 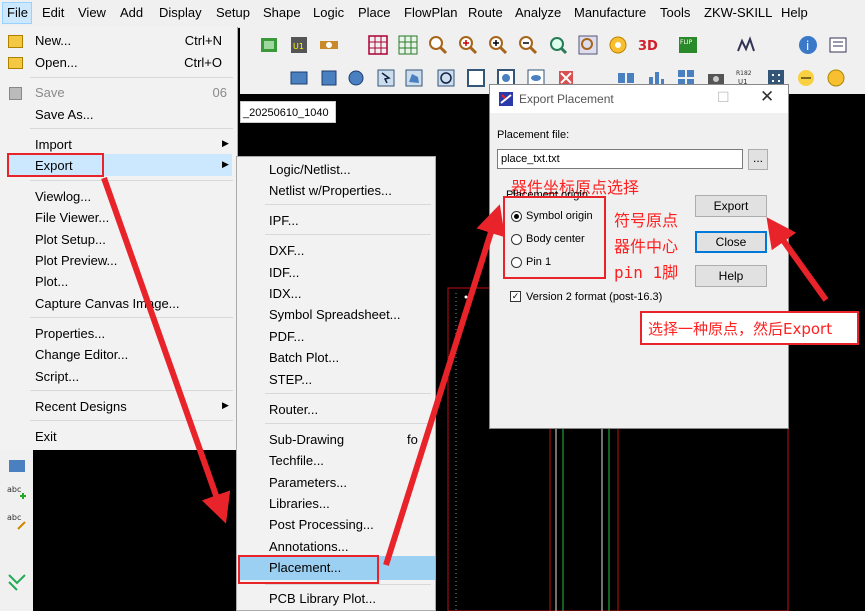 What do you see at coordinates (797, 259) in the screenshot?
I see `arrow-to-export-button` at bounding box center [797, 259].